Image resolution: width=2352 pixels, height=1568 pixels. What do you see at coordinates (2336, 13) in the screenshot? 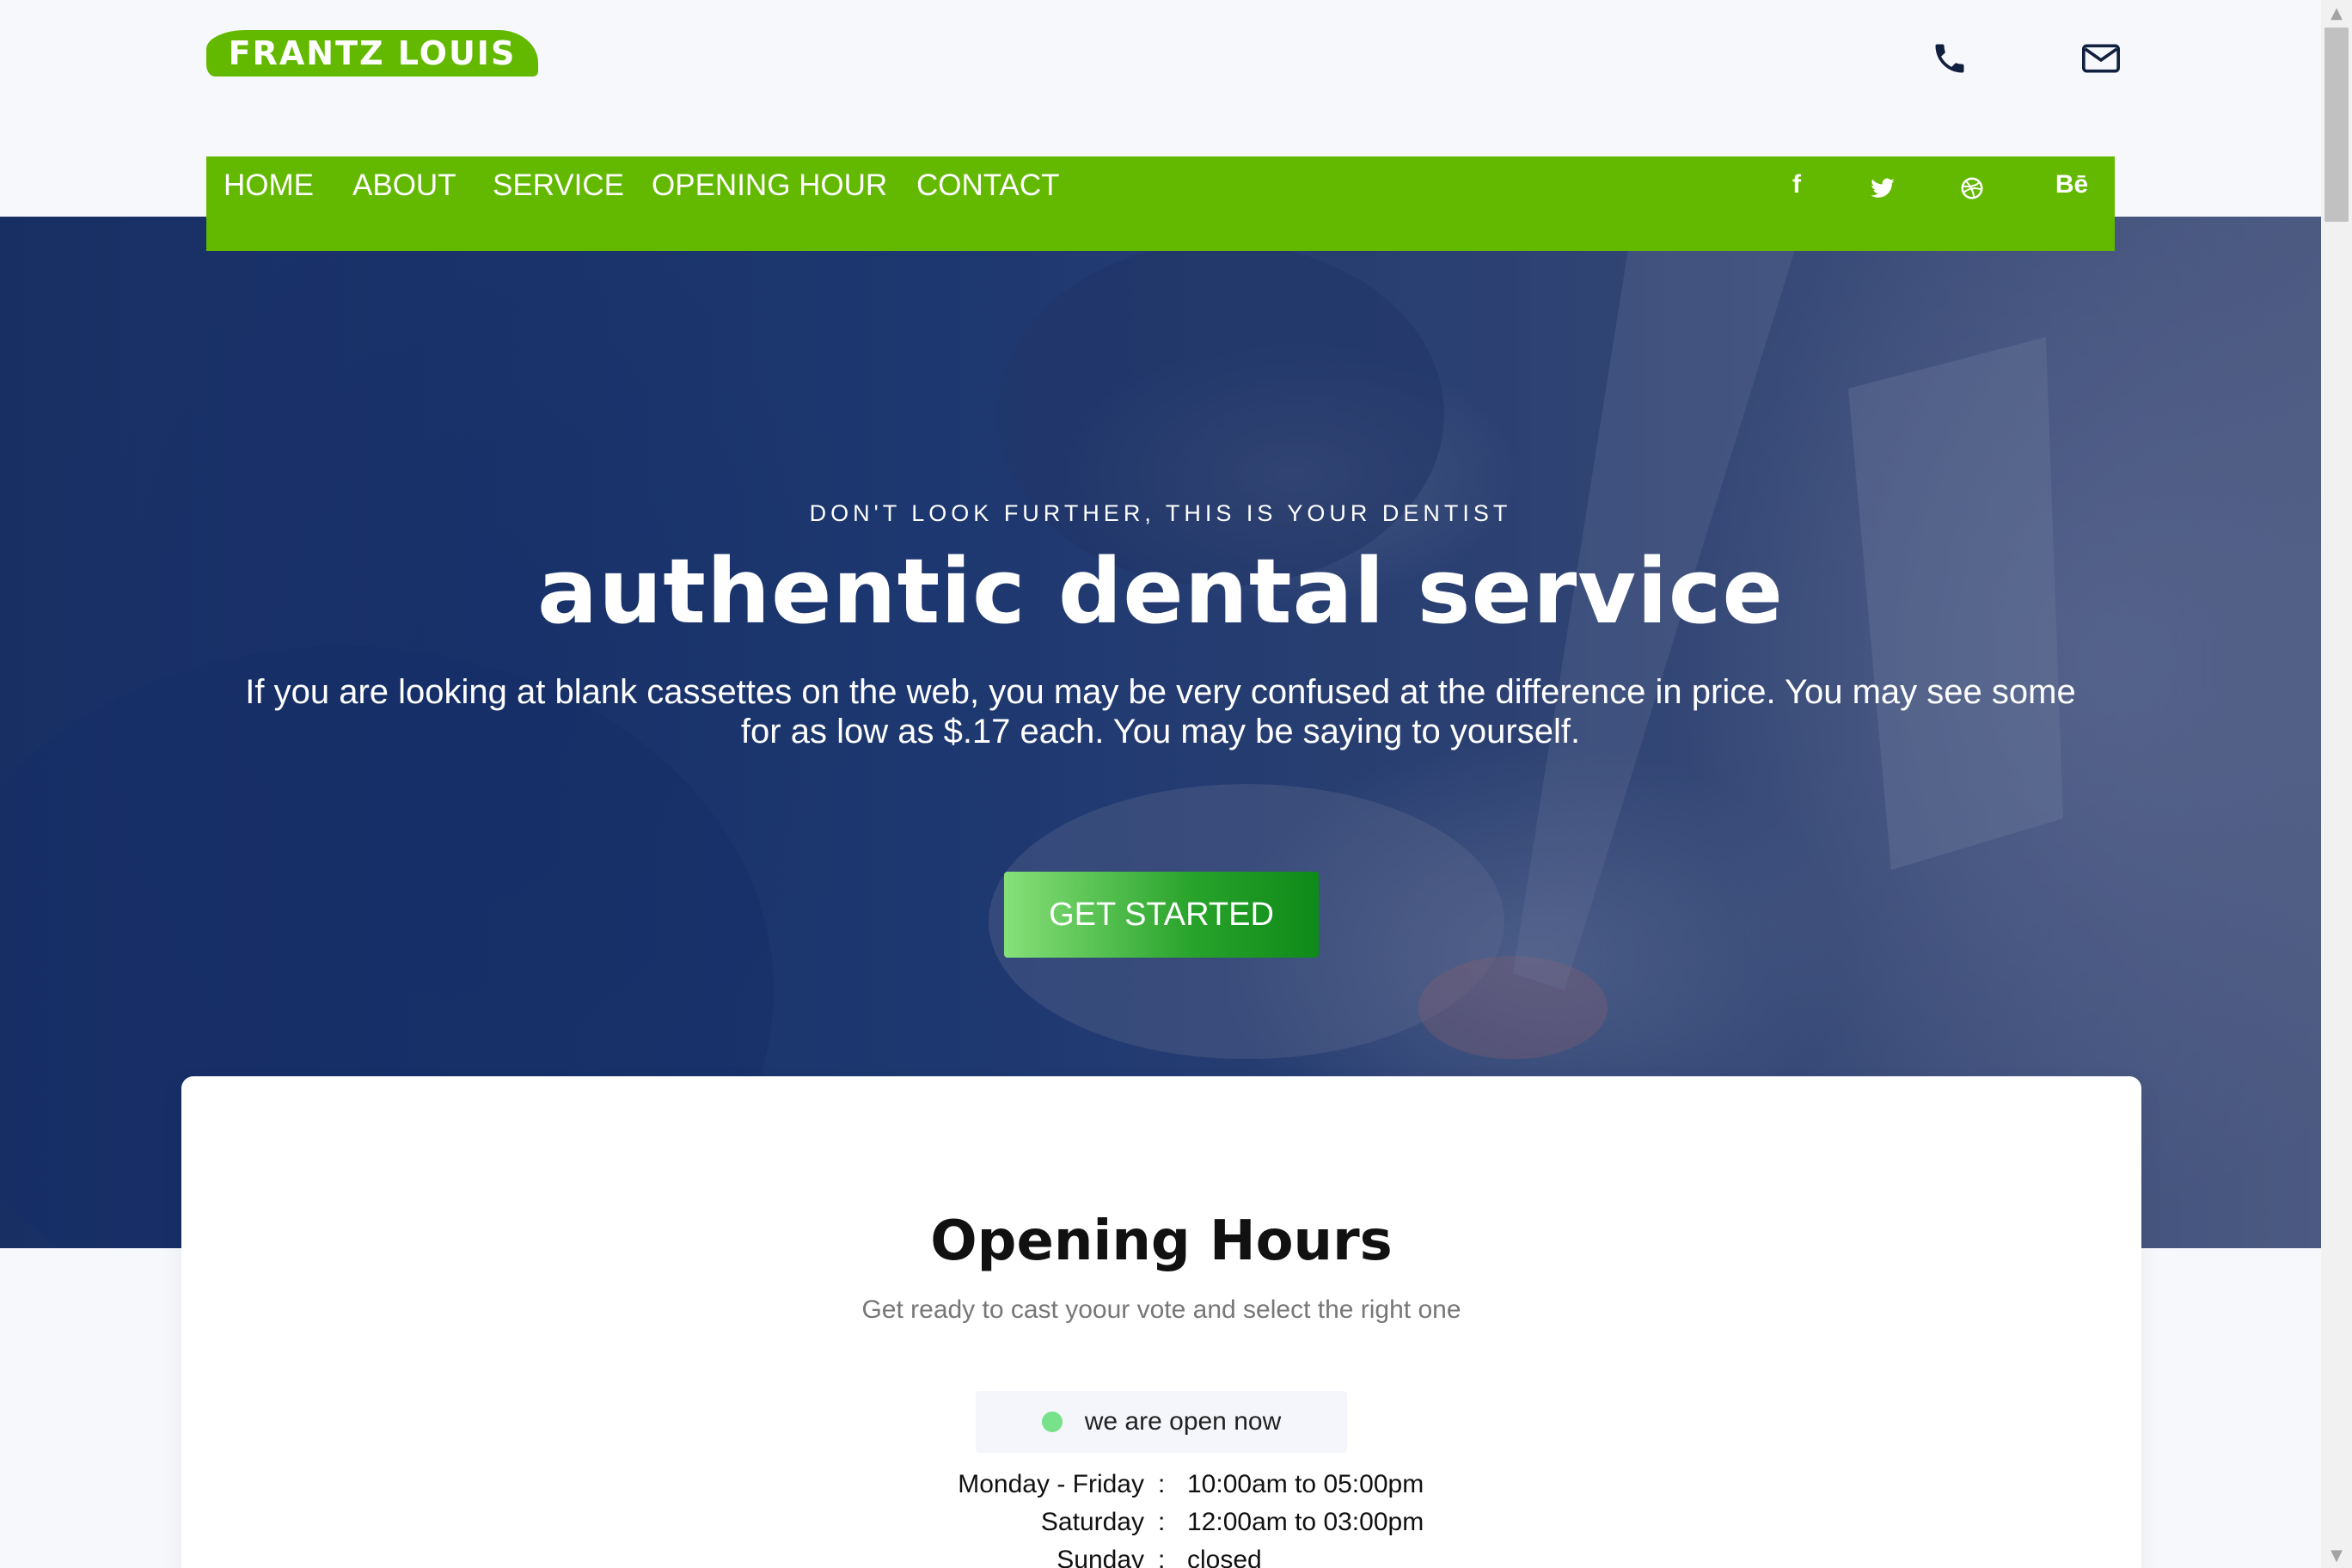
I see `scroll-up-arrow: ▲` at bounding box center [2336, 13].